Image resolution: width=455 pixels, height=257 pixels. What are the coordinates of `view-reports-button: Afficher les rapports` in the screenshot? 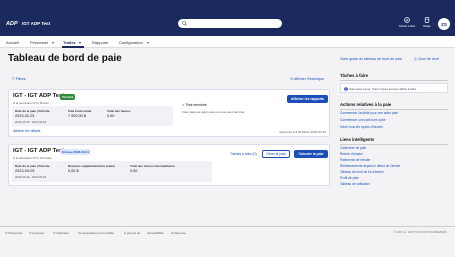 It's located at (307, 99).